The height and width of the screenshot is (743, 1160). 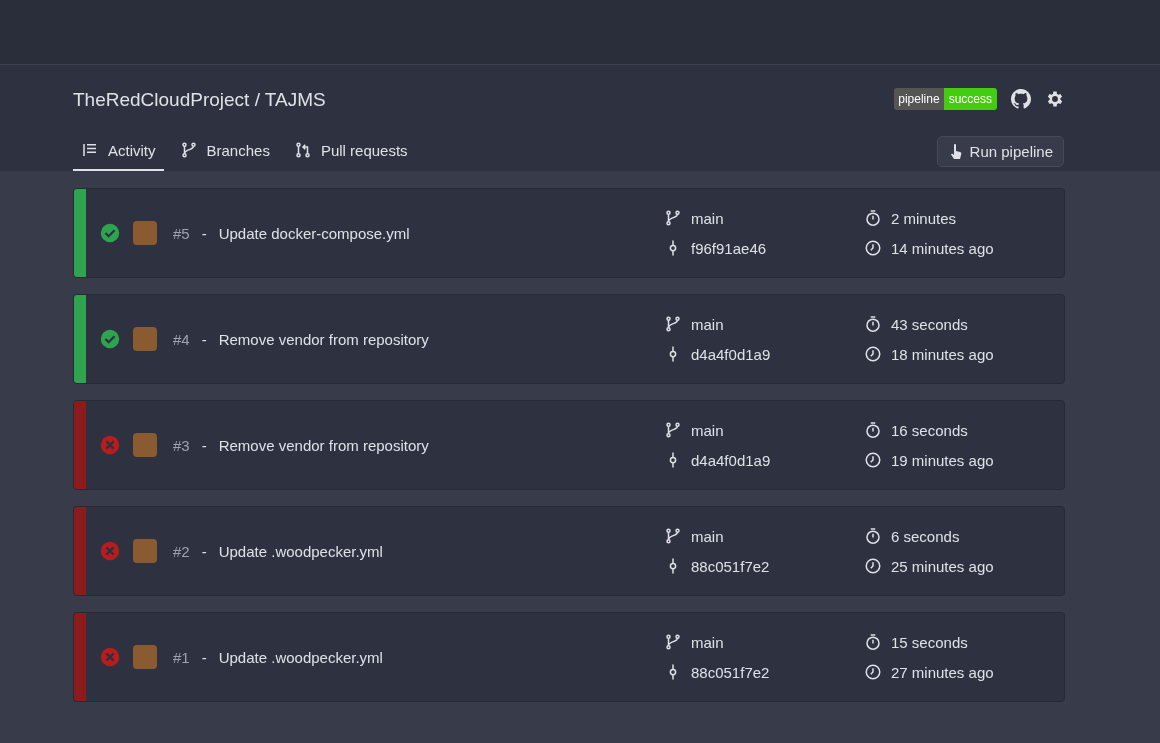 What do you see at coordinates (569, 445) in the screenshot?
I see `pipeline-card: #3 - Remove vendor from repository main 16 seconds d4a4f0d1a9 19 minutes ago` at bounding box center [569, 445].